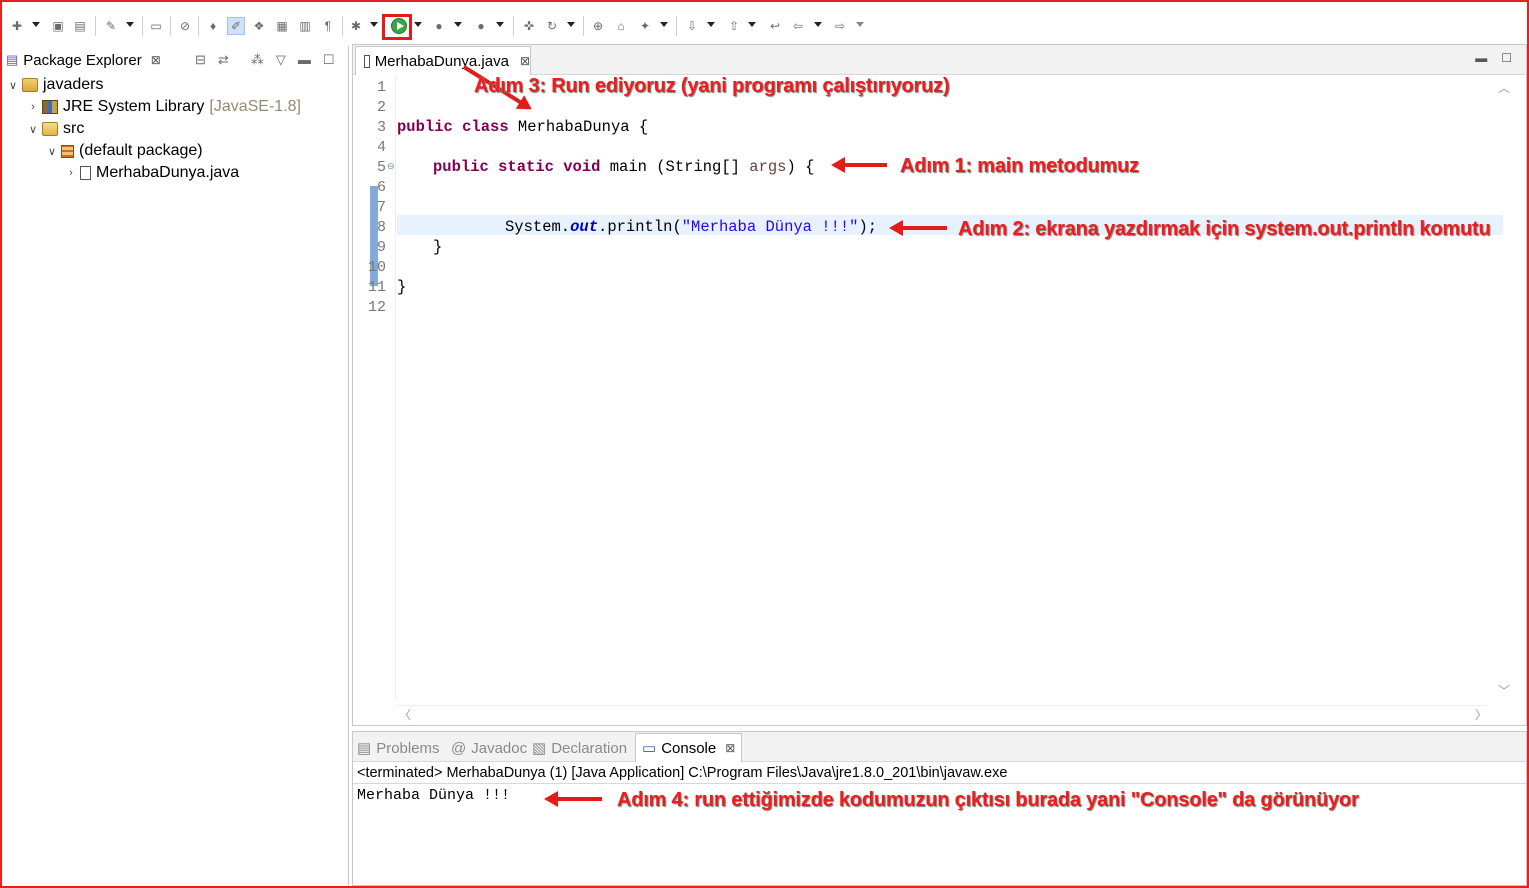 The height and width of the screenshot is (888, 1529). Describe the element at coordinates (860, 24) in the screenshot. I see `forward-dropdown` at that location.